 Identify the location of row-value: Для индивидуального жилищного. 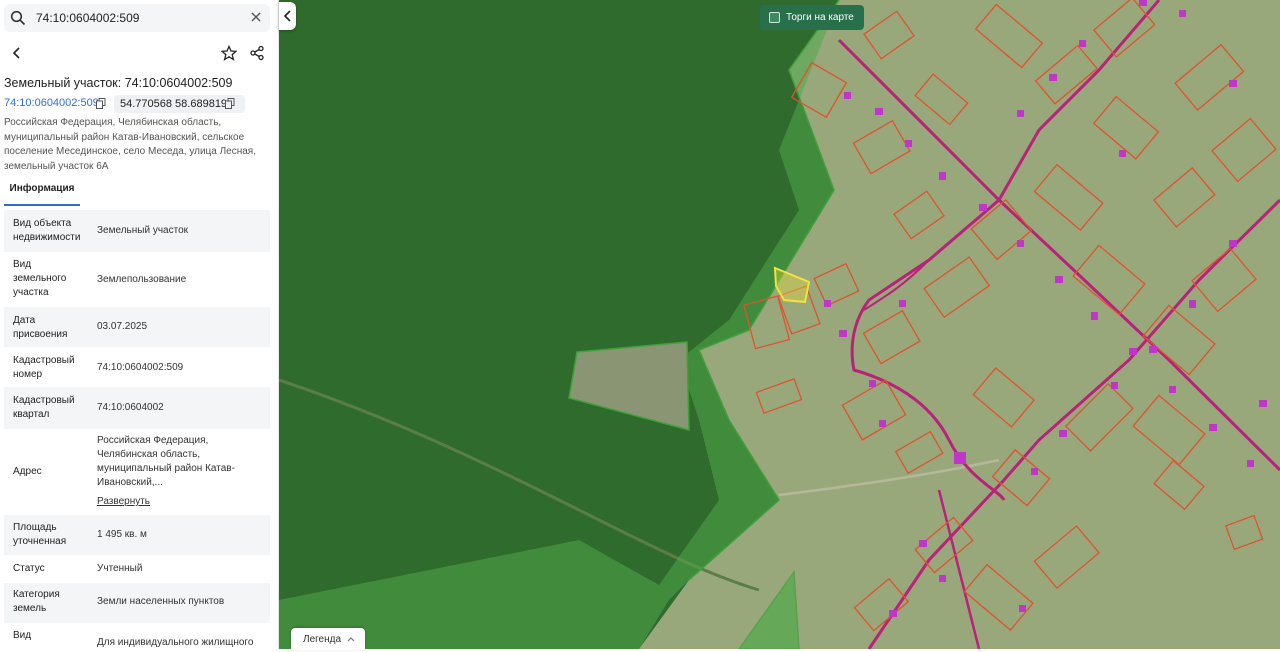
(175, 642).